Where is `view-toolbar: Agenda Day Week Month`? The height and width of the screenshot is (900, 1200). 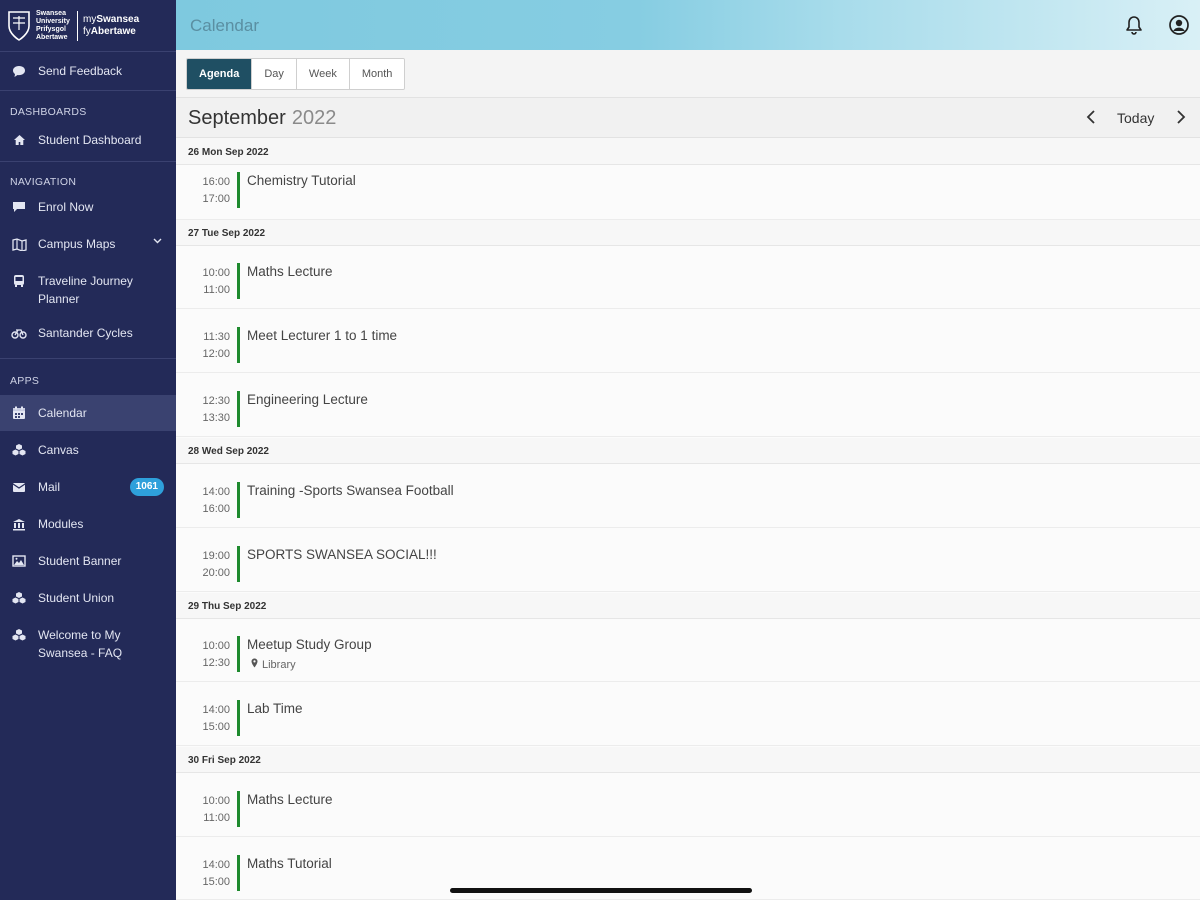 view-toolbar: Agenda Day Week Month is located at coordinates (688, 74).